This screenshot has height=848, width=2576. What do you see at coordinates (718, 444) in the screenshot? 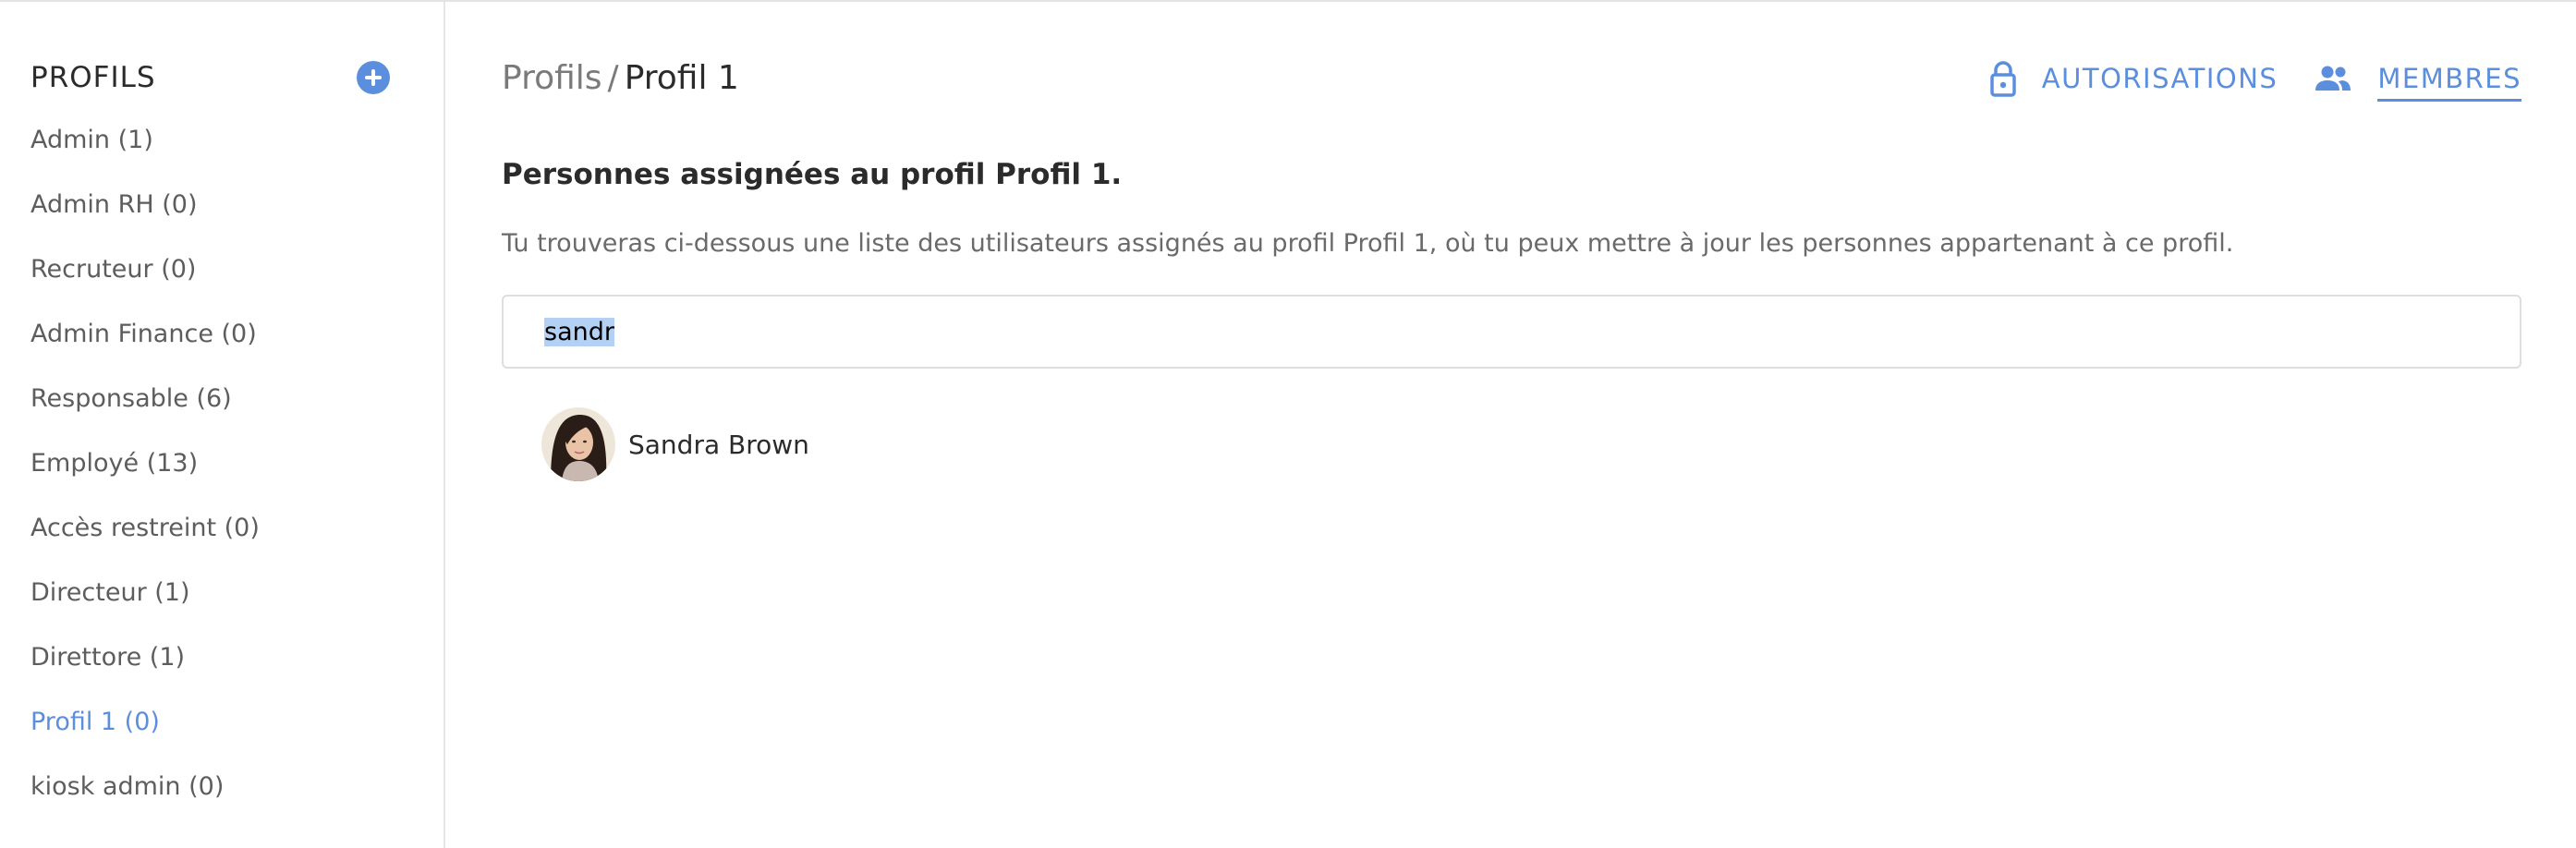
I see `member-name: Sandra Brown` at bounding box center [718, 444].